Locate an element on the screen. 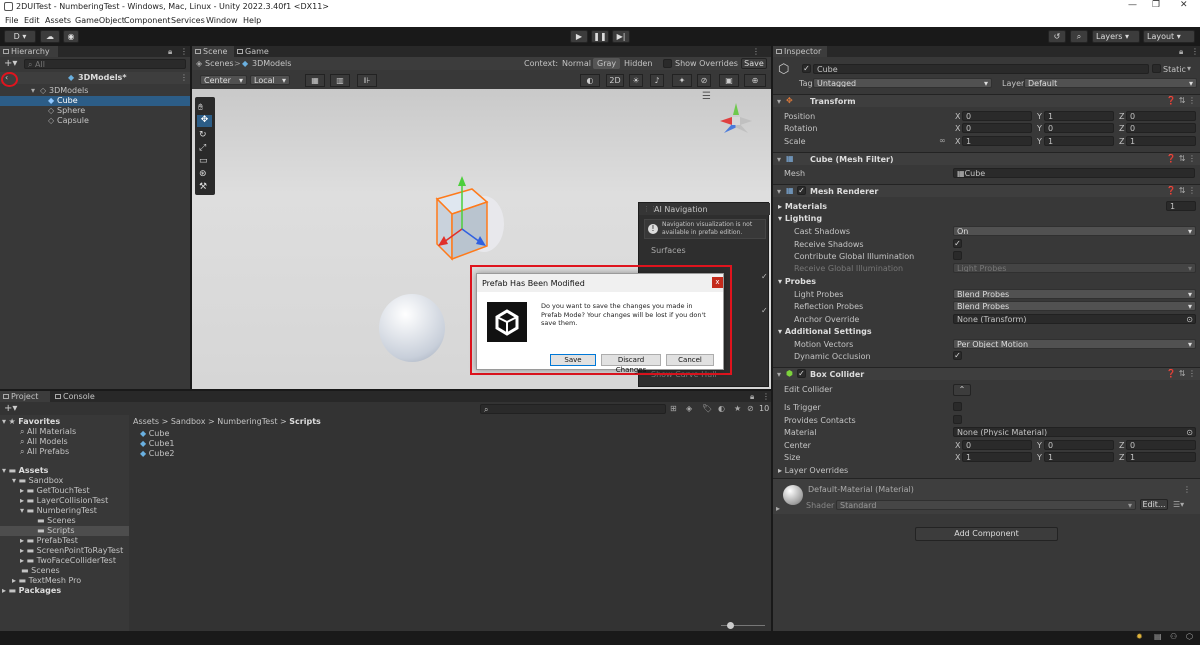  draw-mode-icon: ◐ is located at coordinates (590, 80).